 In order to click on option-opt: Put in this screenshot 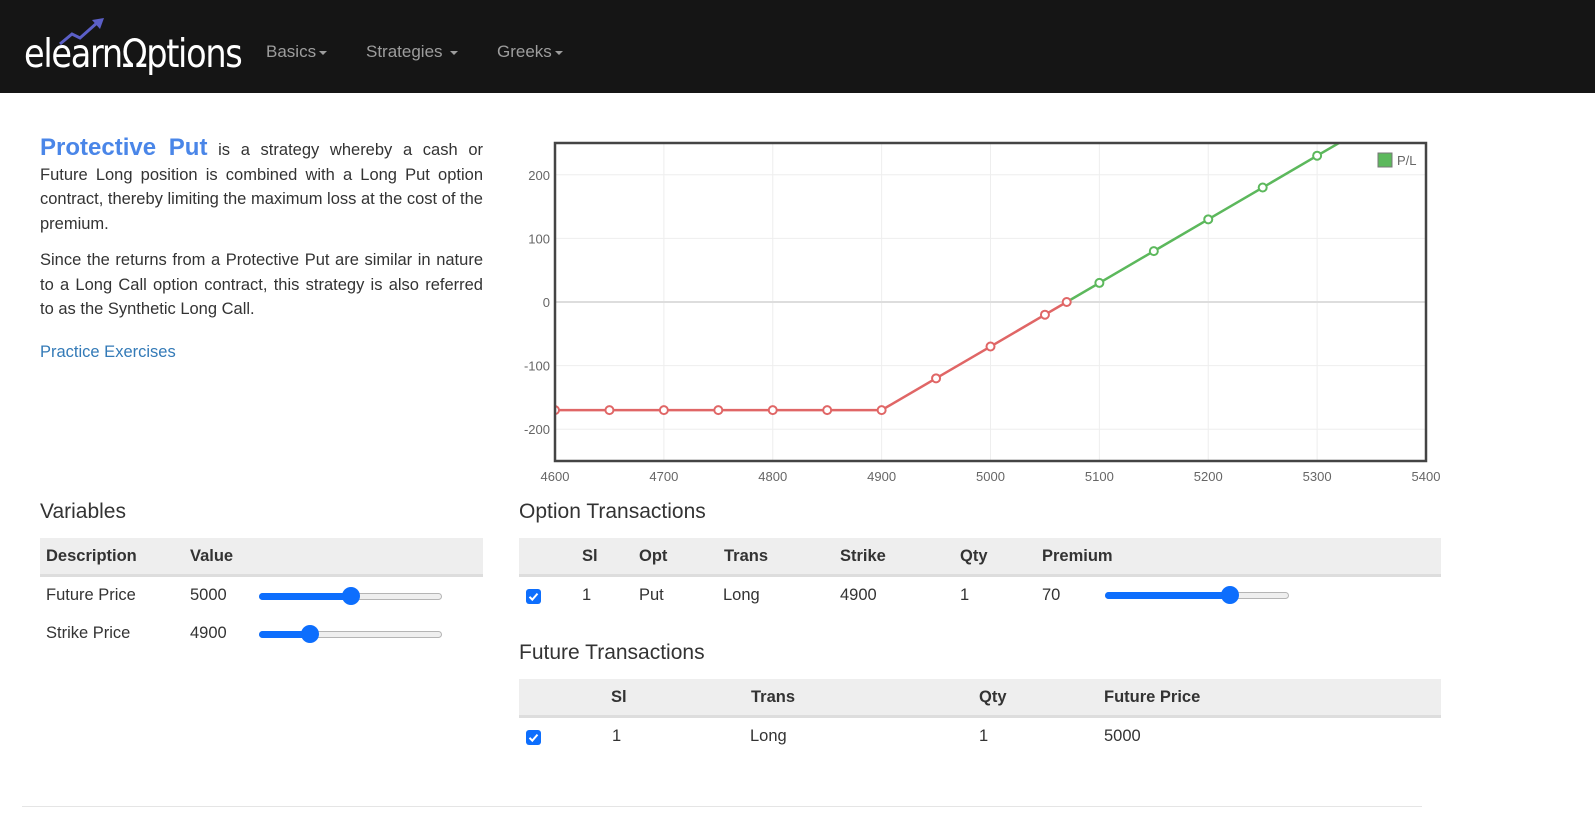, I will do `click(651, 595)`.